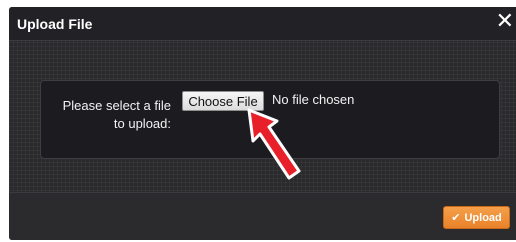  What do you see at coordinates (55, 24) in the screenshot?
I see `dialog-title: Upload File` at bounding box center [55, 24].